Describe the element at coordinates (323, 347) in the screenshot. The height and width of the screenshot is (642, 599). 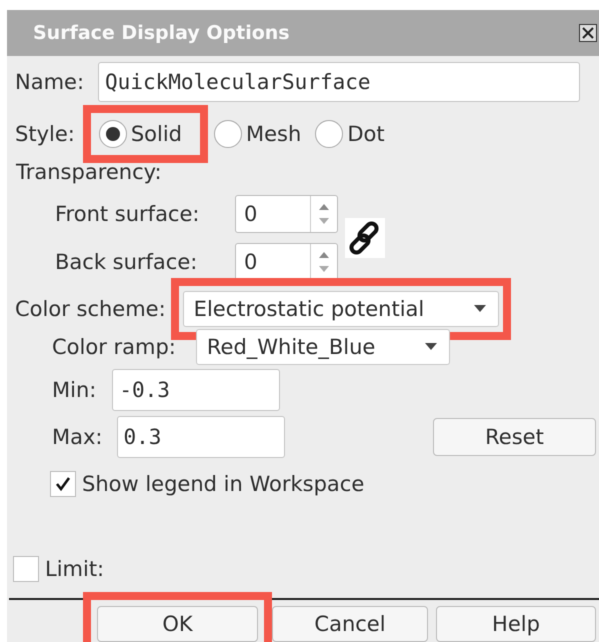
I see `dropdown: Red_White_Blue` at that location.